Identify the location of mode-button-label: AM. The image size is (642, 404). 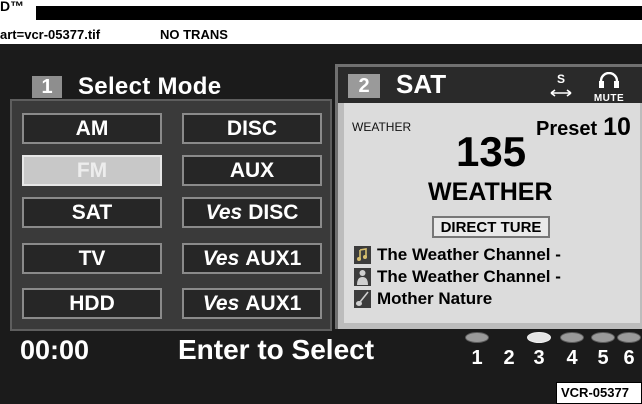
(92, 128).